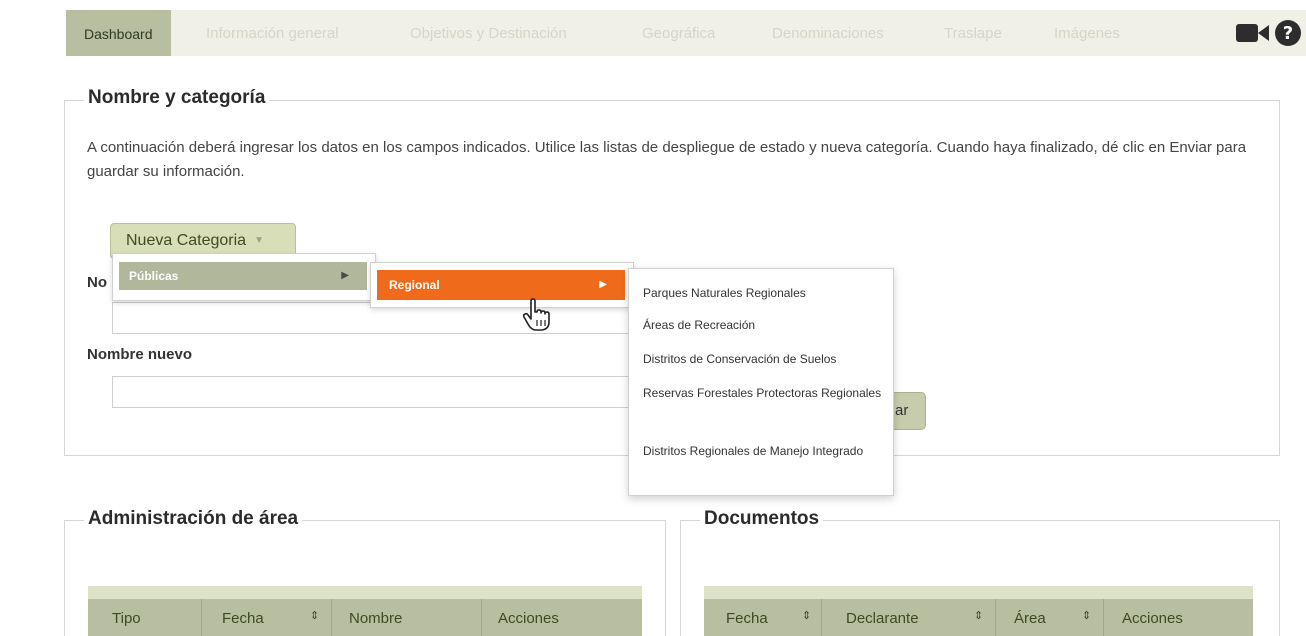  I want to click on nombre-categoria-legend: Nombre y categoría, so click(177, 98).